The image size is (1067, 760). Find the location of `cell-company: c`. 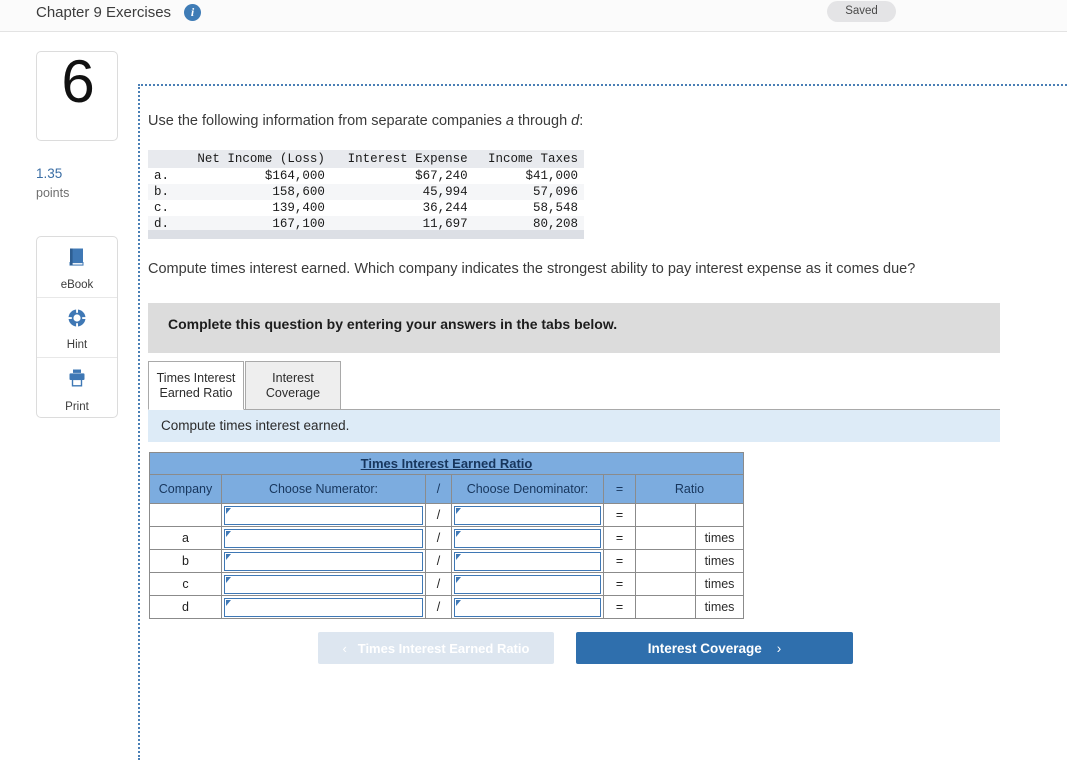

cell-company: c is located at coordinates (185, 584).